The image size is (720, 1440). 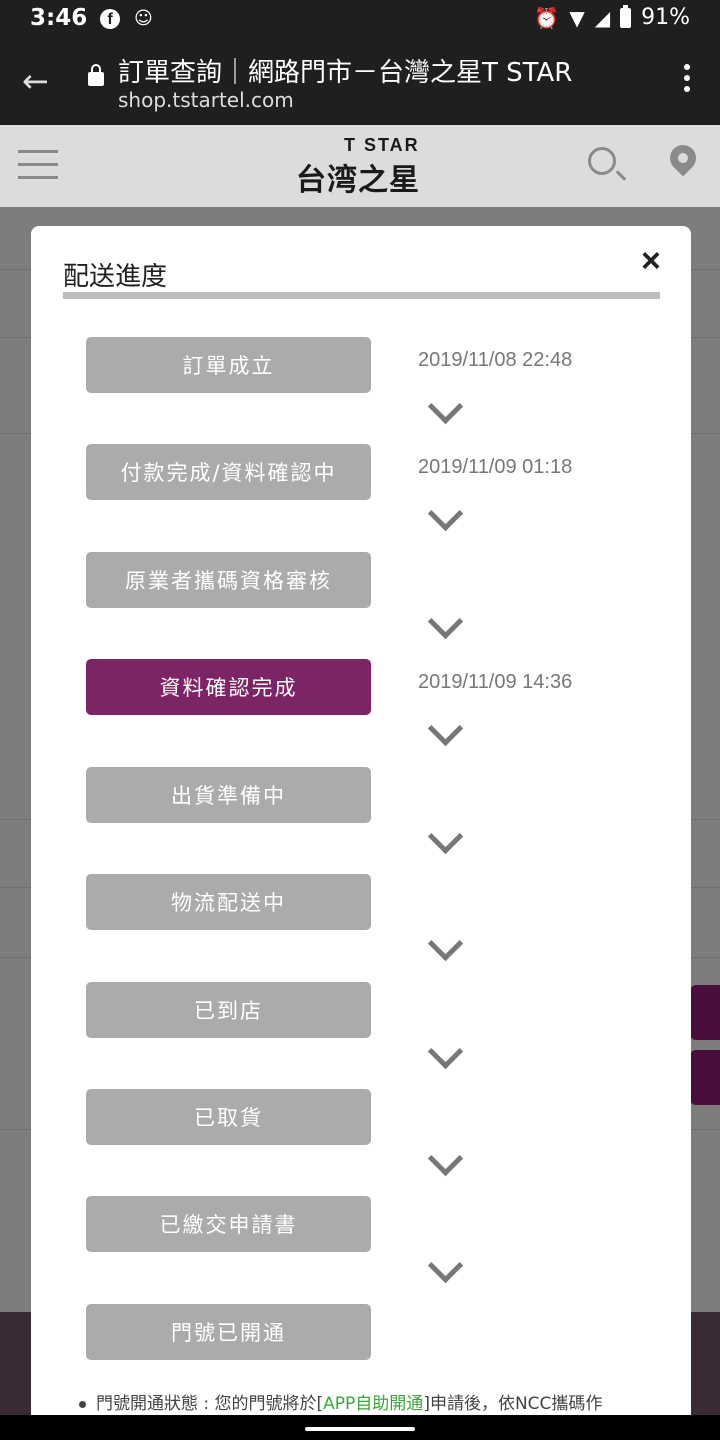 What do you see at coordinates (360, 228) in the screenshot?
I see `site-header: T STAR 台湾之星` at bounding box center [360, 228].